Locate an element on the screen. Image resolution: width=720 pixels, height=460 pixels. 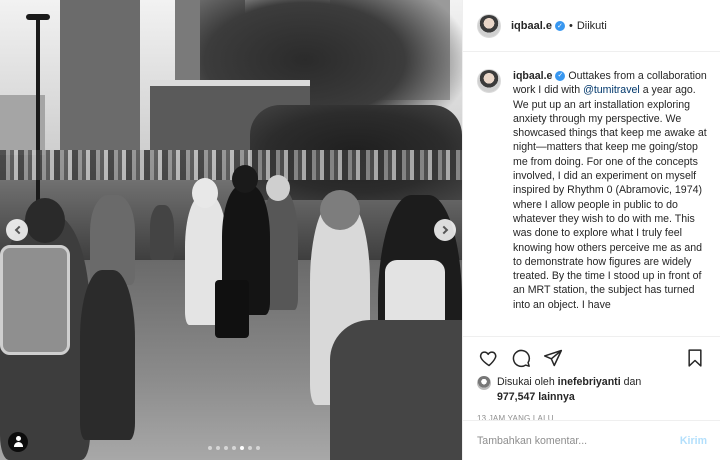
liker-username: inefebriyanti is located at coordinates (589, 382).